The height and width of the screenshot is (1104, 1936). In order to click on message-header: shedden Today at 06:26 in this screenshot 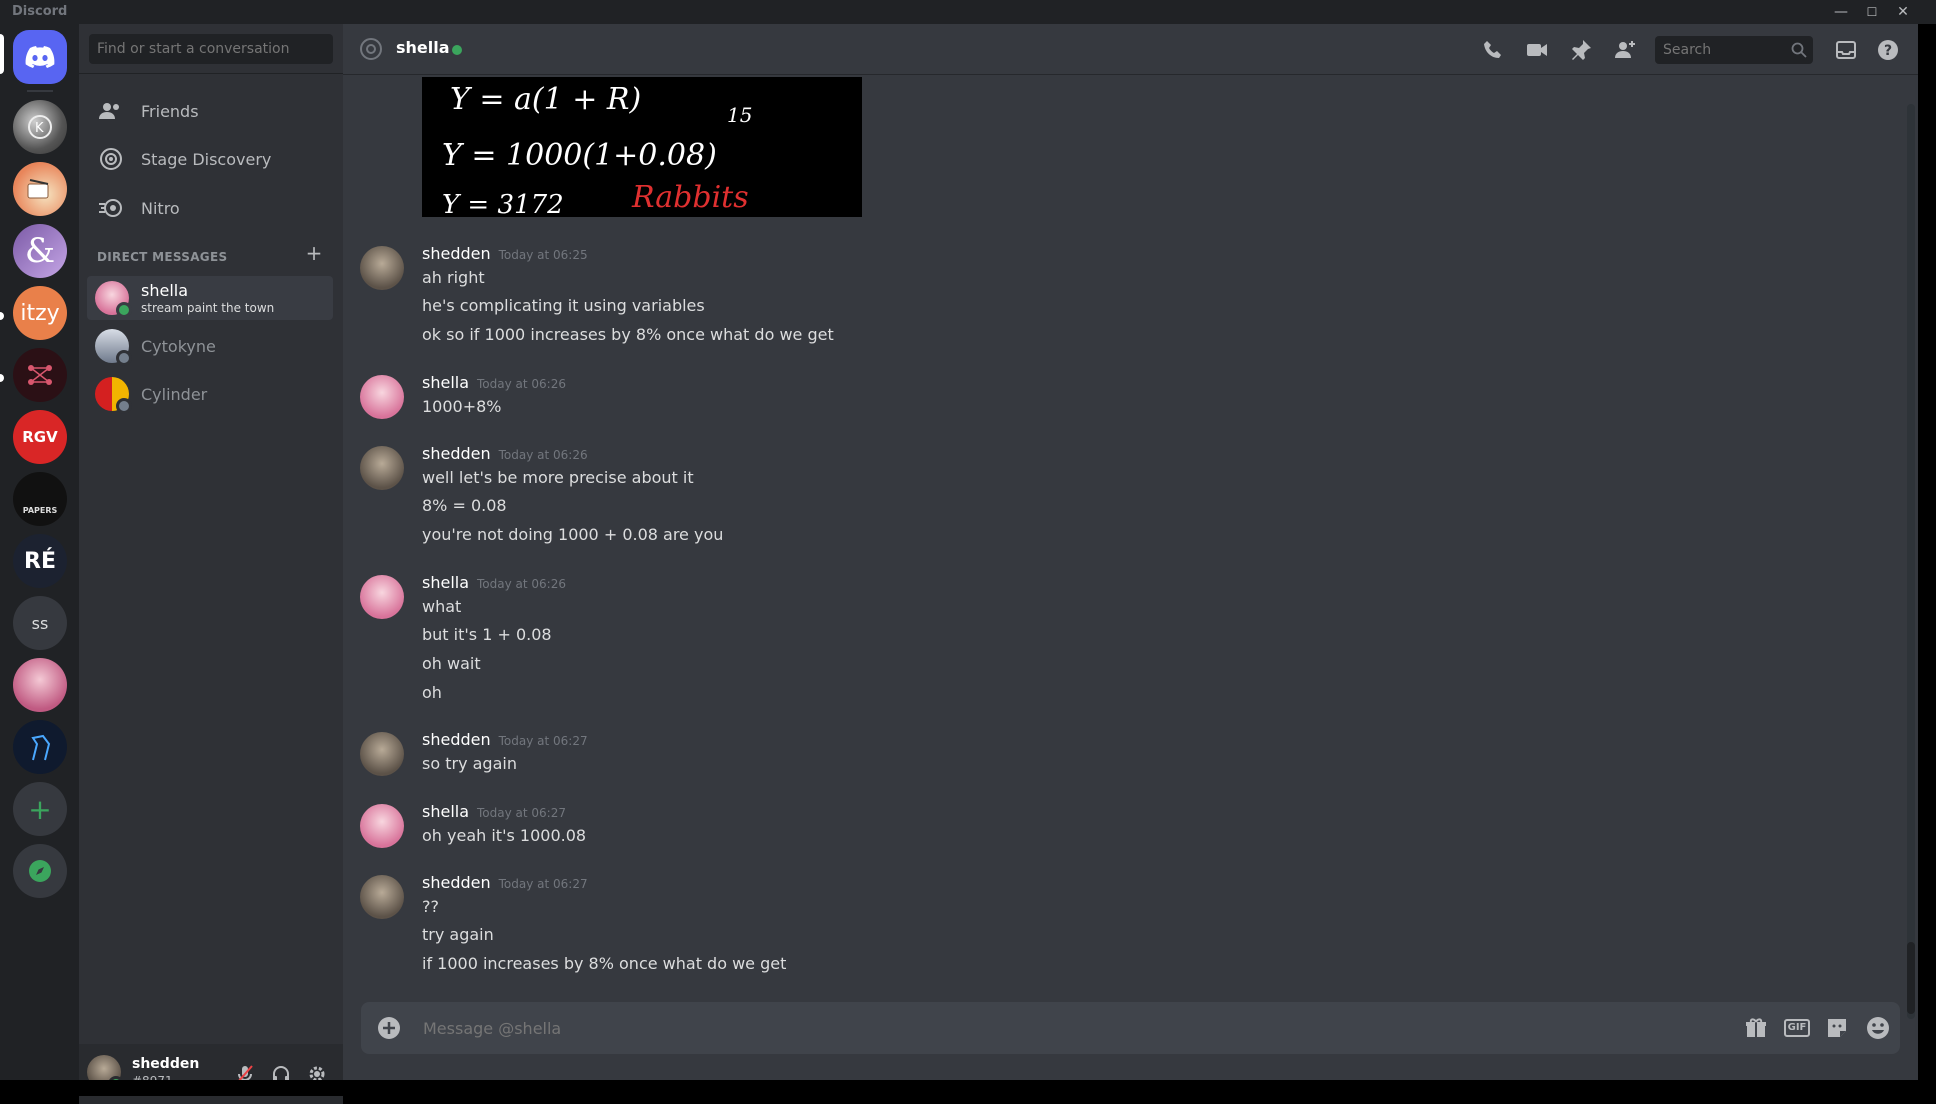, I will do `click(505, 453)`.